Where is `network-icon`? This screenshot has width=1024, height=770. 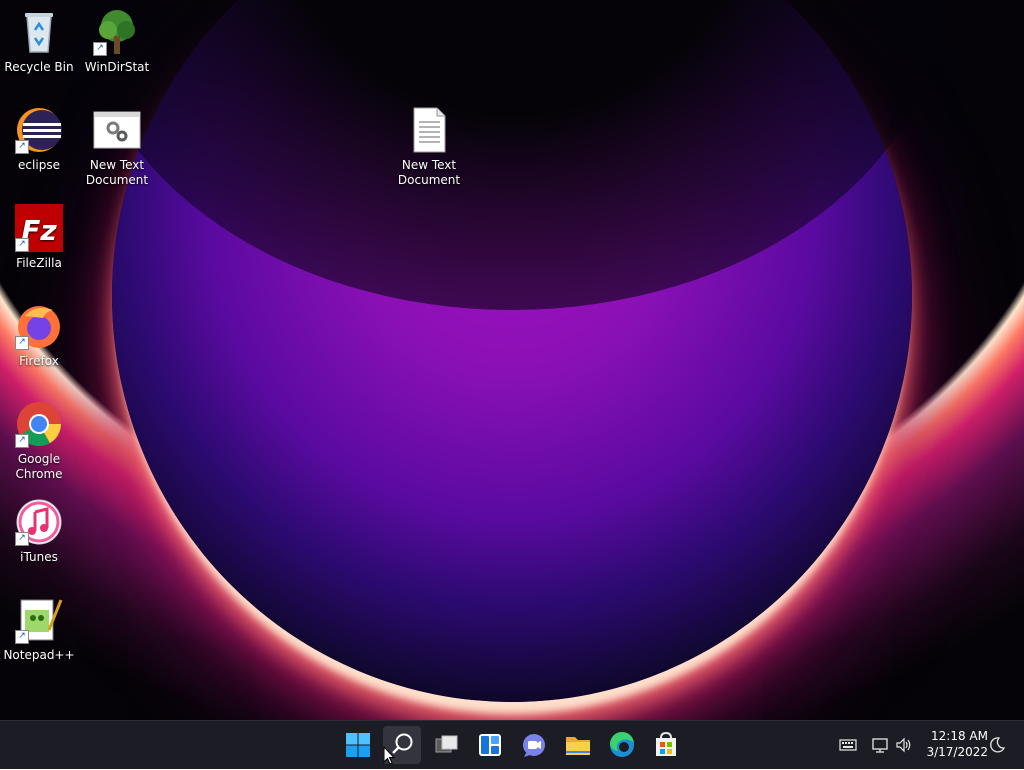
network-icon is located at coordinates (880, 745).